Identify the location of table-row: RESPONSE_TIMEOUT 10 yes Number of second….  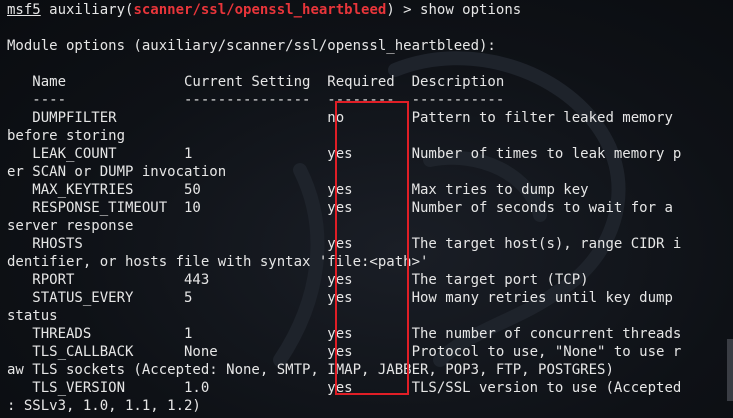
(340, 208).